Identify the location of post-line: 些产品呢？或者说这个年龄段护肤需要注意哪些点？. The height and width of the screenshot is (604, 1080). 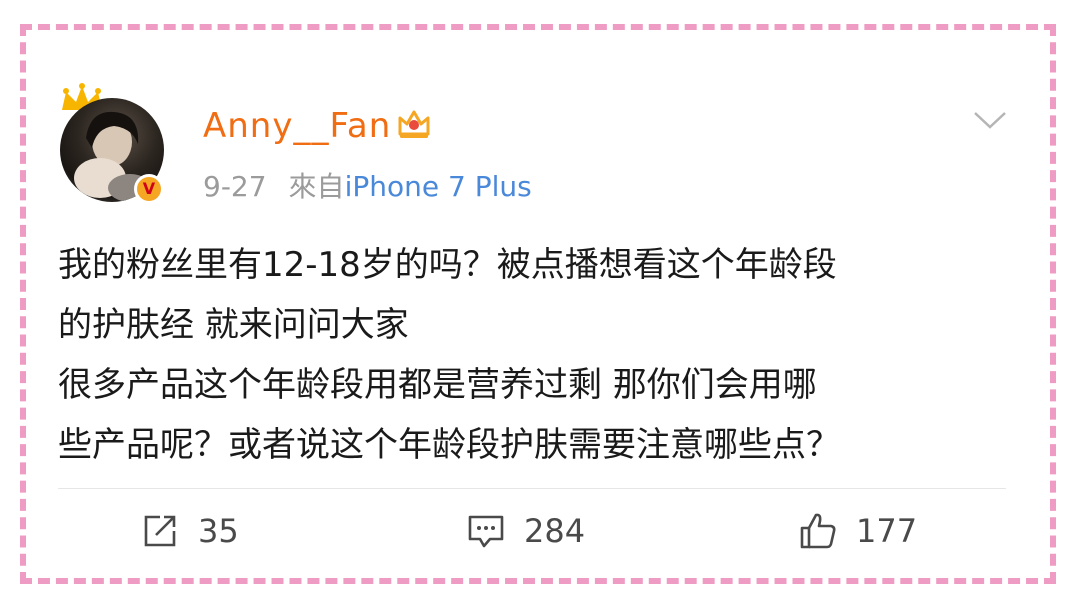
(449, 445).